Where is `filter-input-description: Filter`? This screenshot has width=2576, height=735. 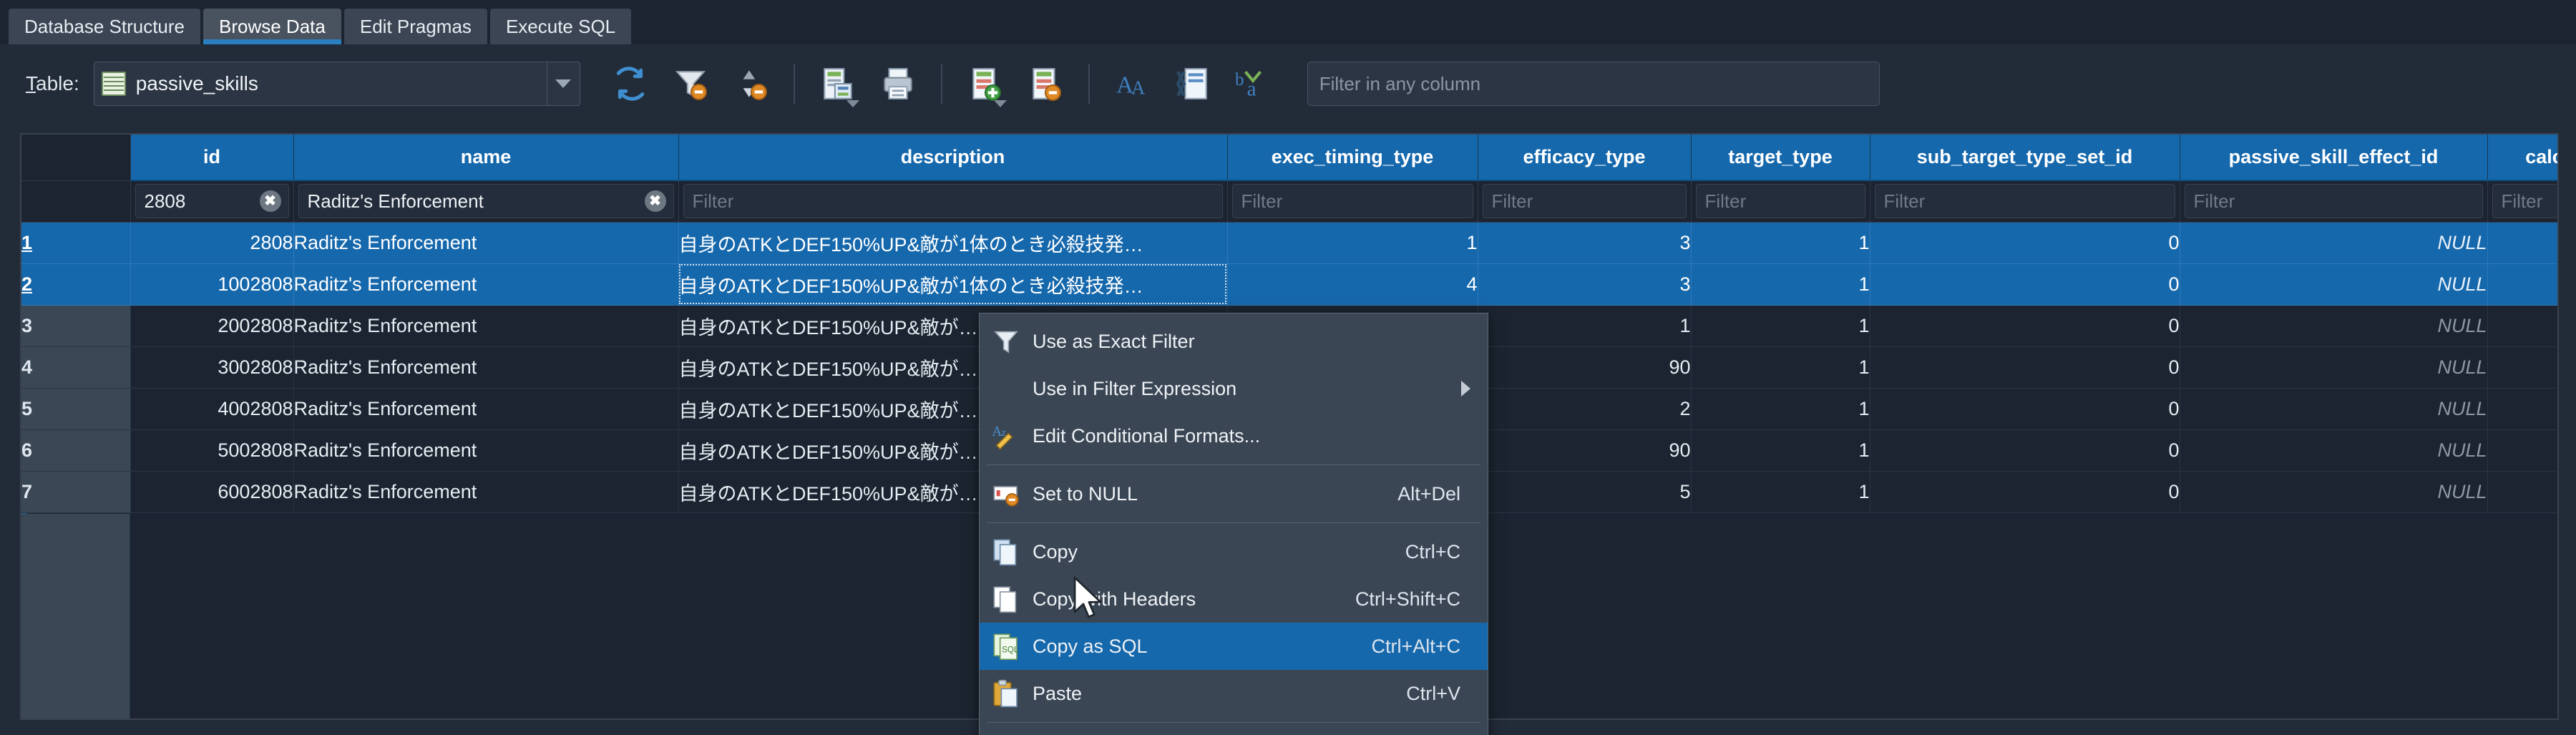
filter-input-description: Filter is located at coordinates (953, 202).